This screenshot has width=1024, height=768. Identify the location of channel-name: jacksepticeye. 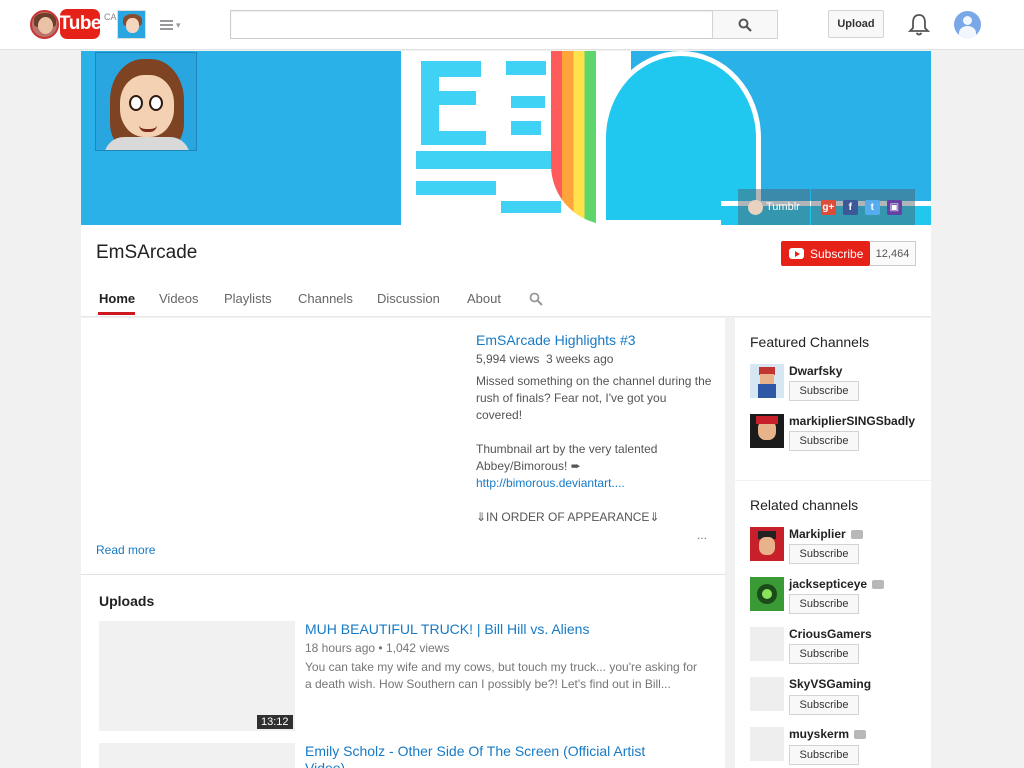
(837, 584).